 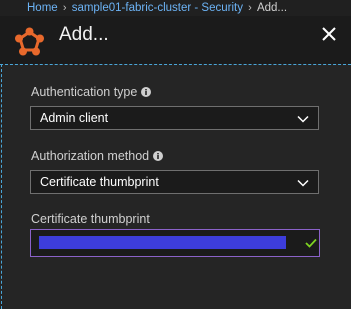 I want to click on auth-type-label: Authentication type, so click(x=91, y=92).